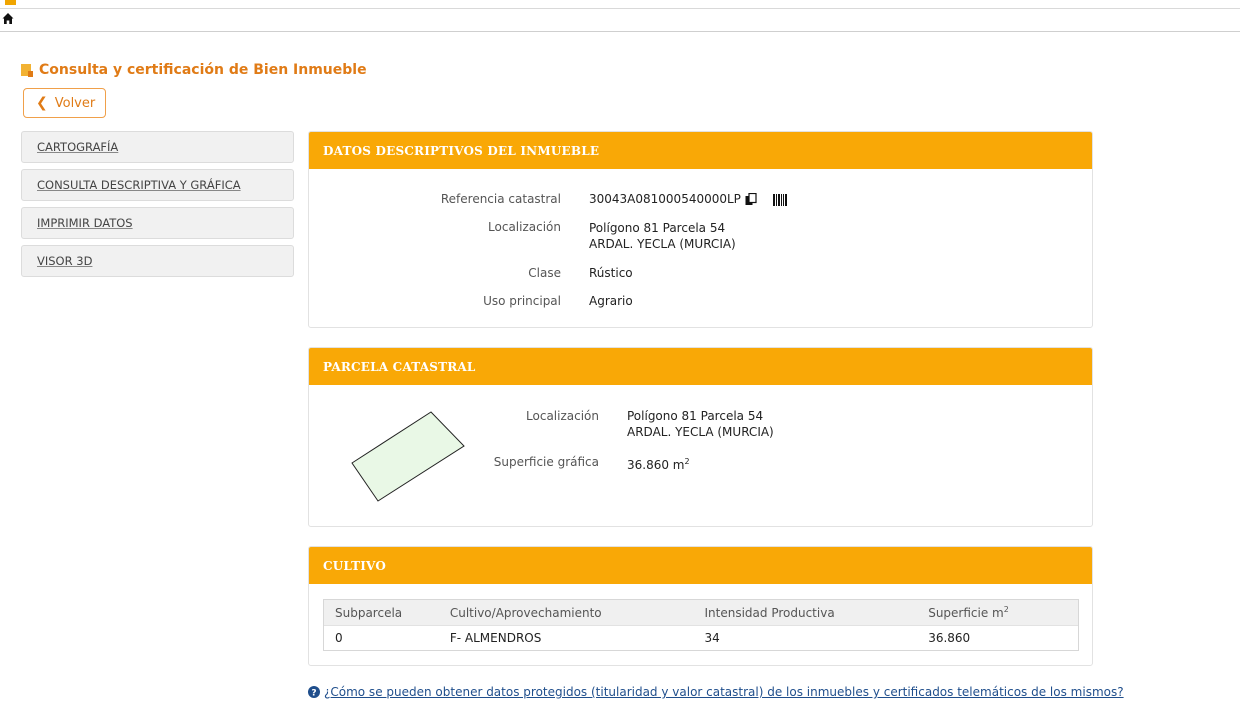 The height and width of the screenshot is (720, 1240). I want to click on copy-icon, so click(751, 199).